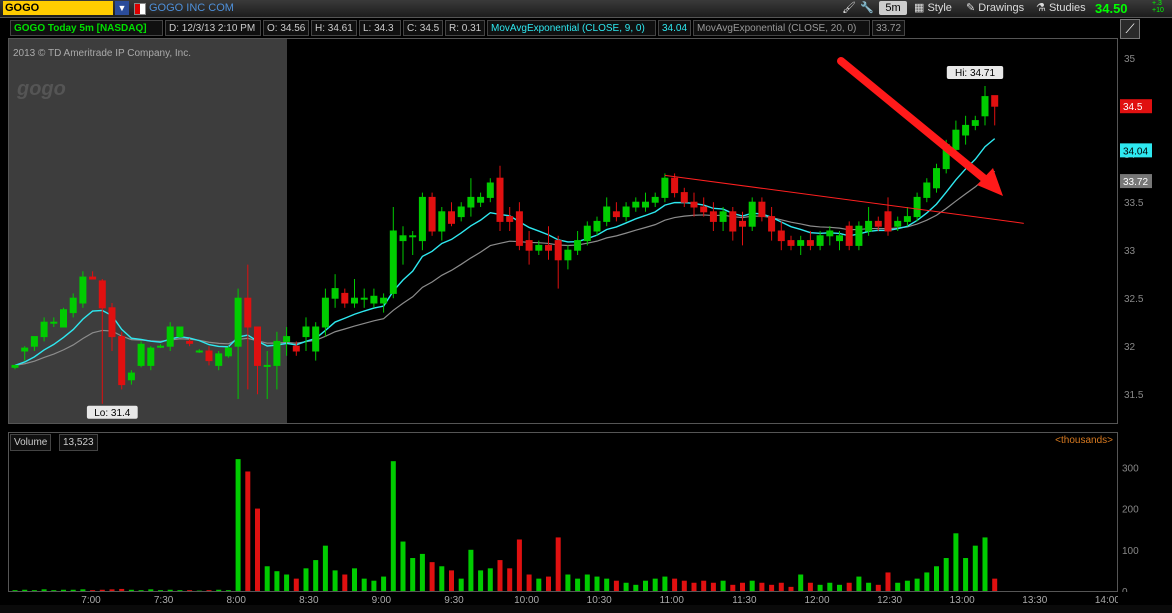 Image resolution: width=1172 pixels, height=613 pixels. I want to click on drawing-tool-icon: ⟋, so click(1130, 29).